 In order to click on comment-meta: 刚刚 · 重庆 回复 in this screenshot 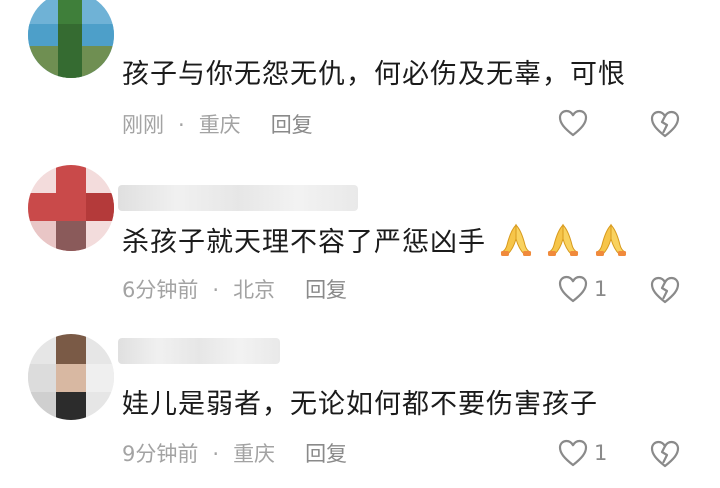, I will do `click(217, 125)`.